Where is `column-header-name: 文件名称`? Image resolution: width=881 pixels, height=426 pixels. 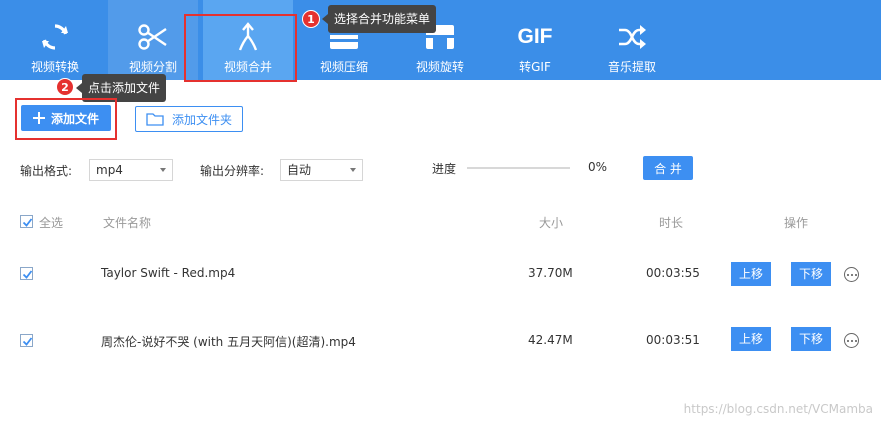 column-header-name: 文件名称 is located at coordinates (127, 223).